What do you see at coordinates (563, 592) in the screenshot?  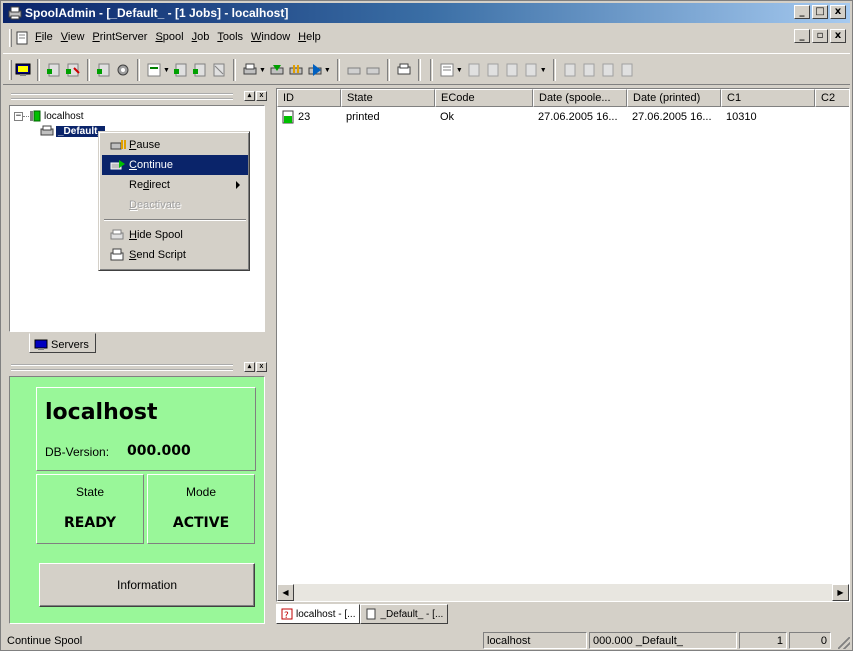 I see `horizontal-scrollbar: ◀ ▶` at bounding box center [563, 592].